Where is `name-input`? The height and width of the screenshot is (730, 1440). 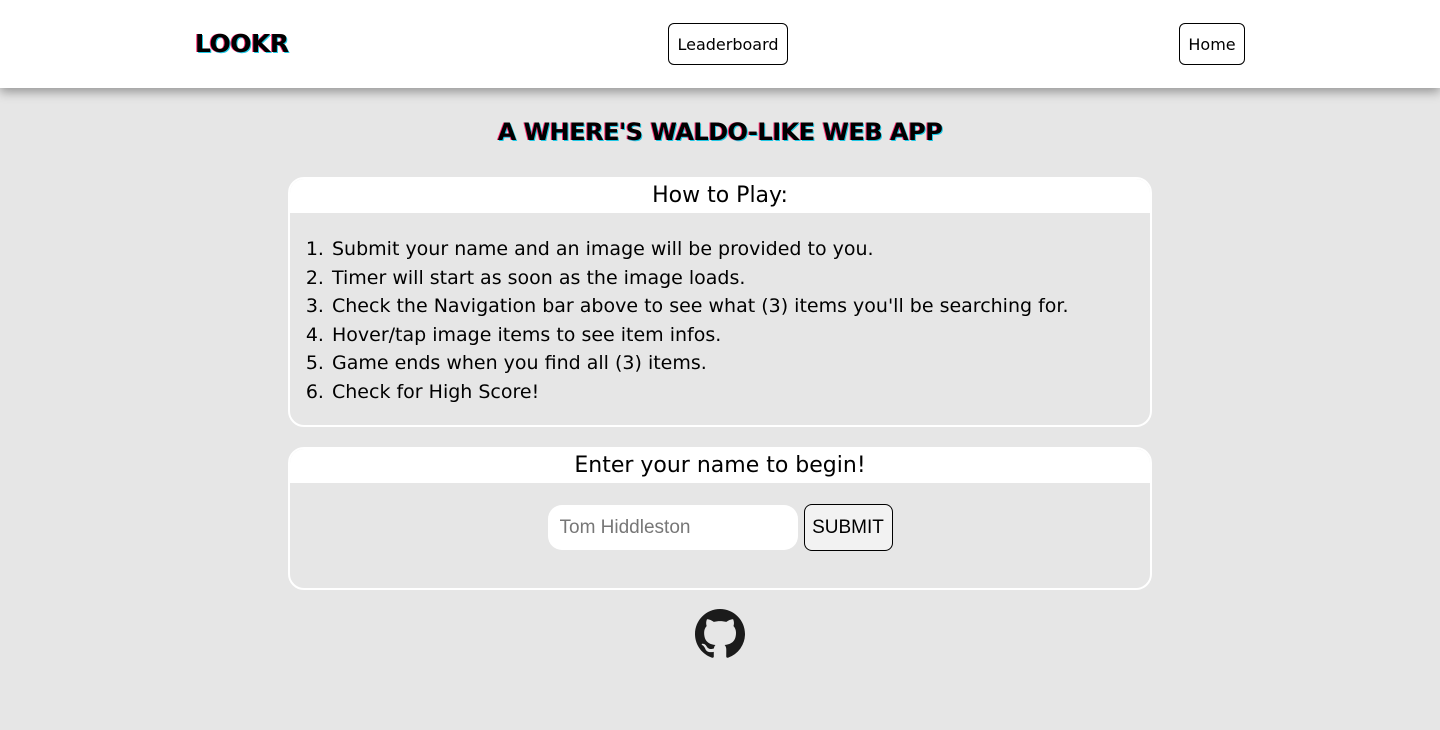 name-input is located at coordinates (672, 527).